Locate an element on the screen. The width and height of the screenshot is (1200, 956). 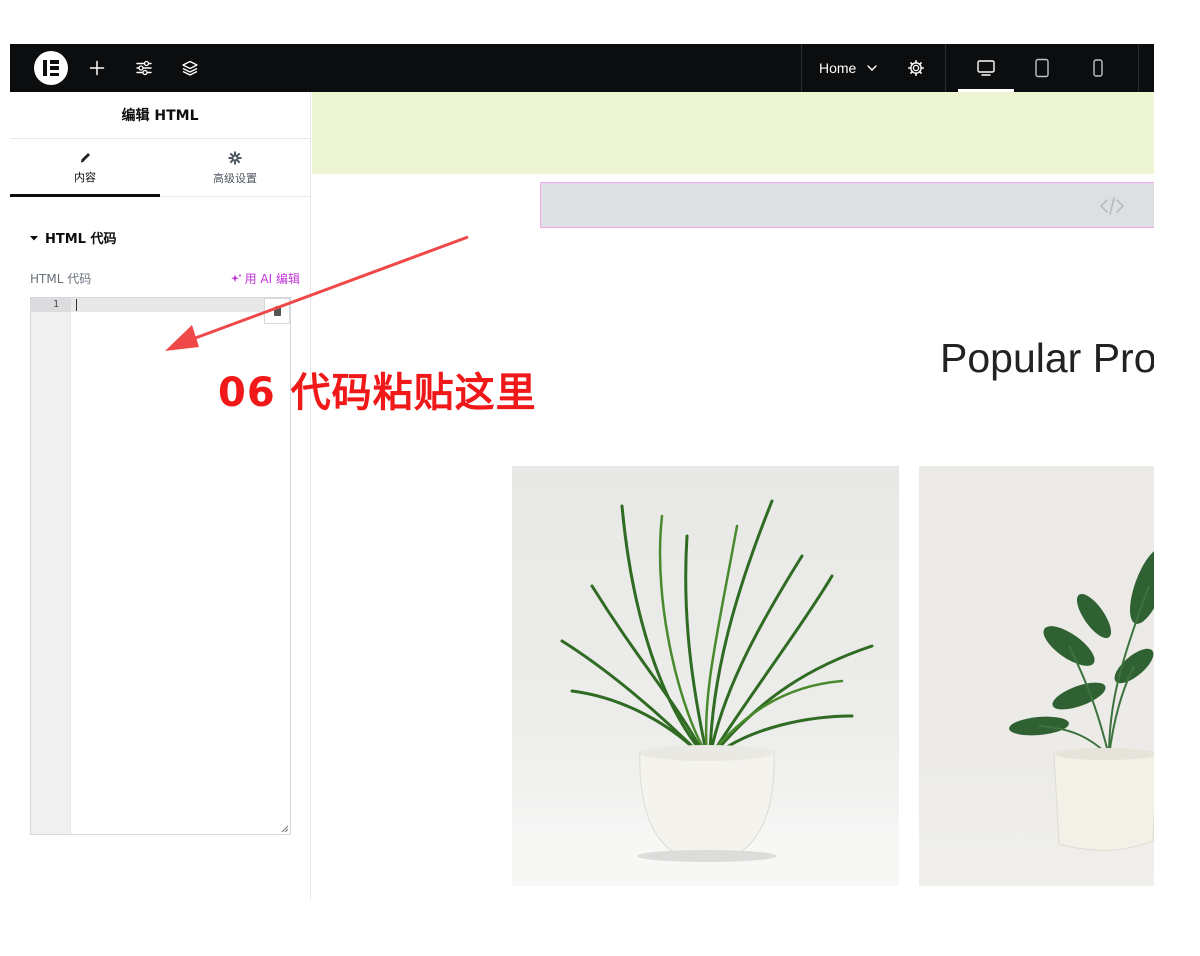
code-icon is located at coordinates (1112, 206).